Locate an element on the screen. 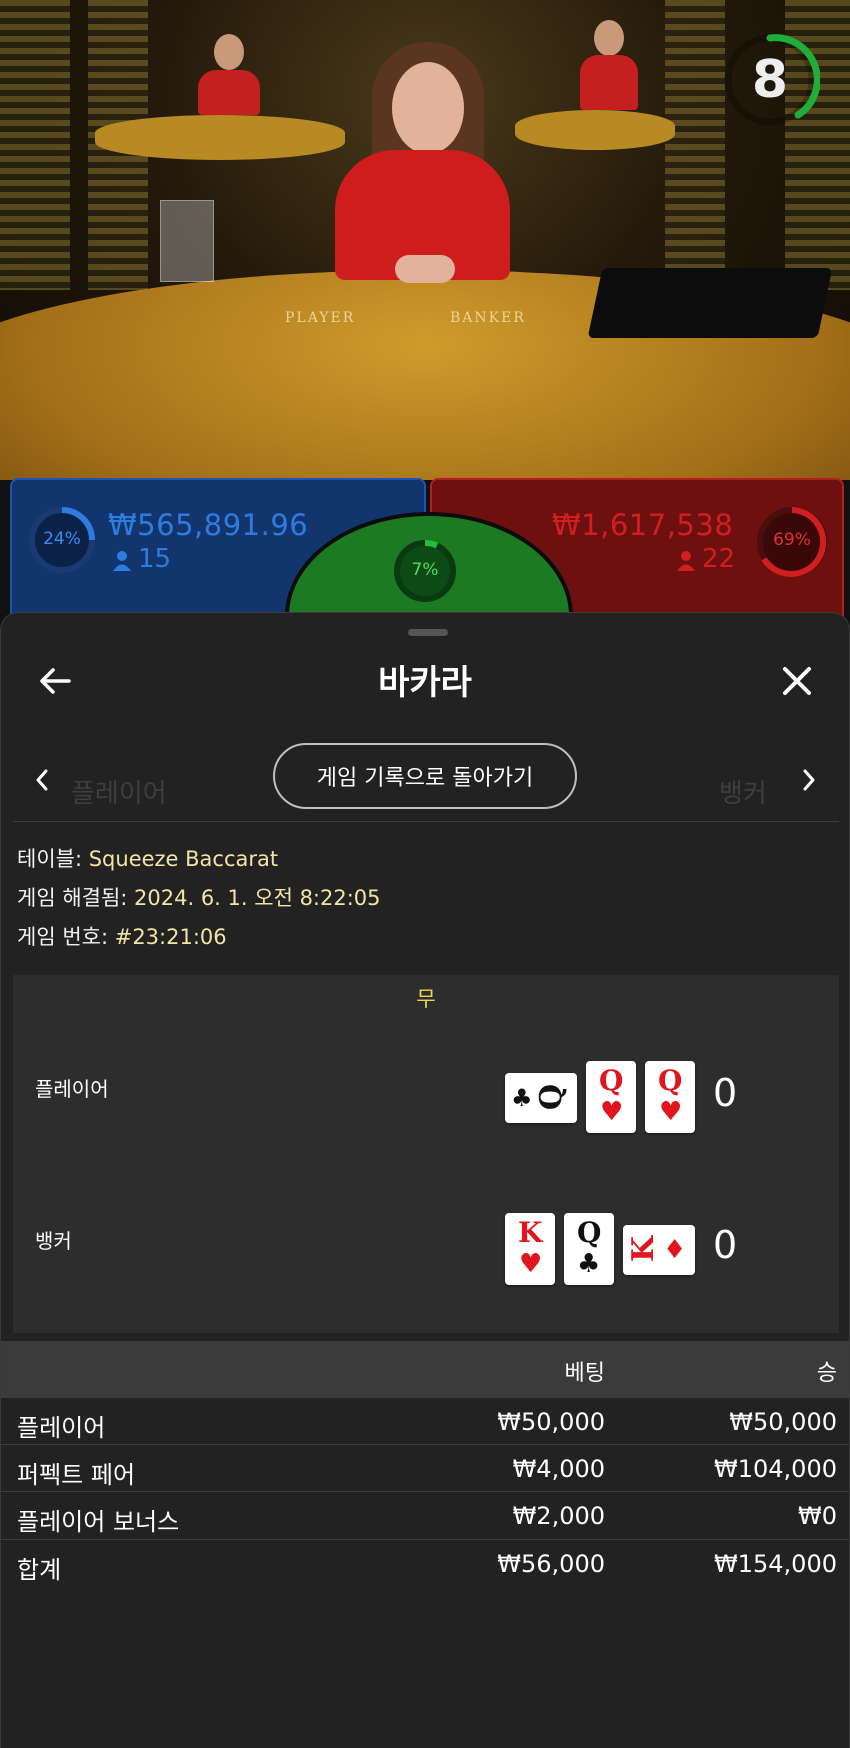 This screenshot has height=1748, width=850. table-row: 플레이어 ₩50,000 ₩50,000 is located at coordinates (425, 1421).